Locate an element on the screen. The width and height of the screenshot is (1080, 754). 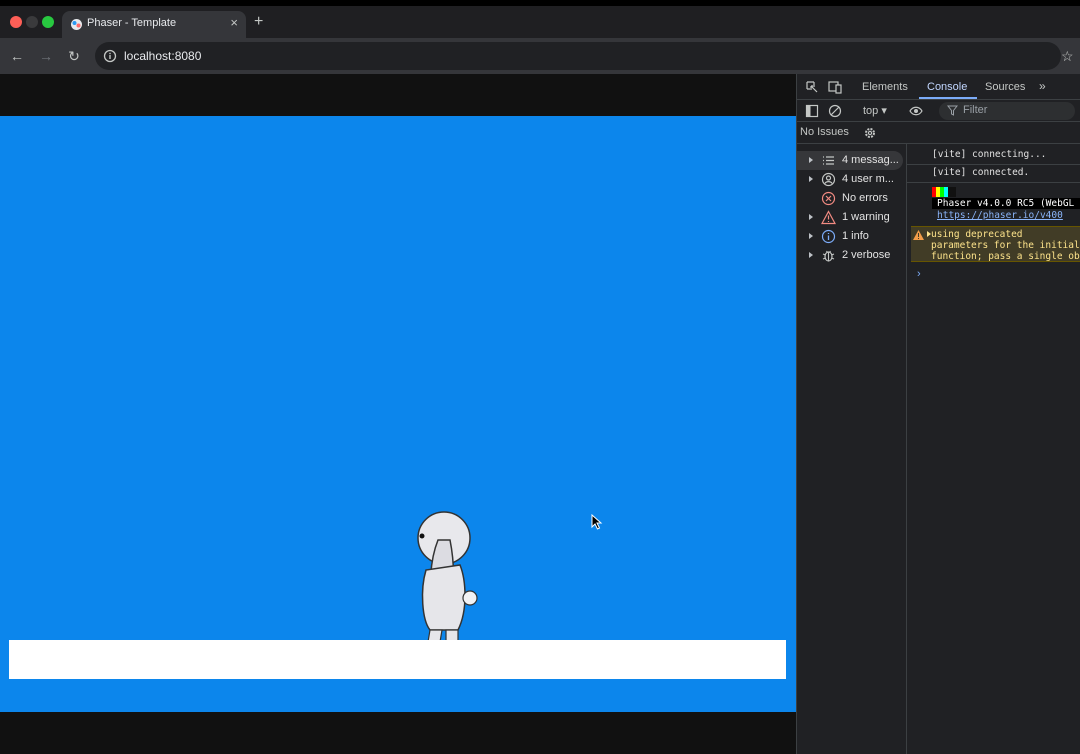
mouse-cursor-icon is located at coordinates (597, 522).